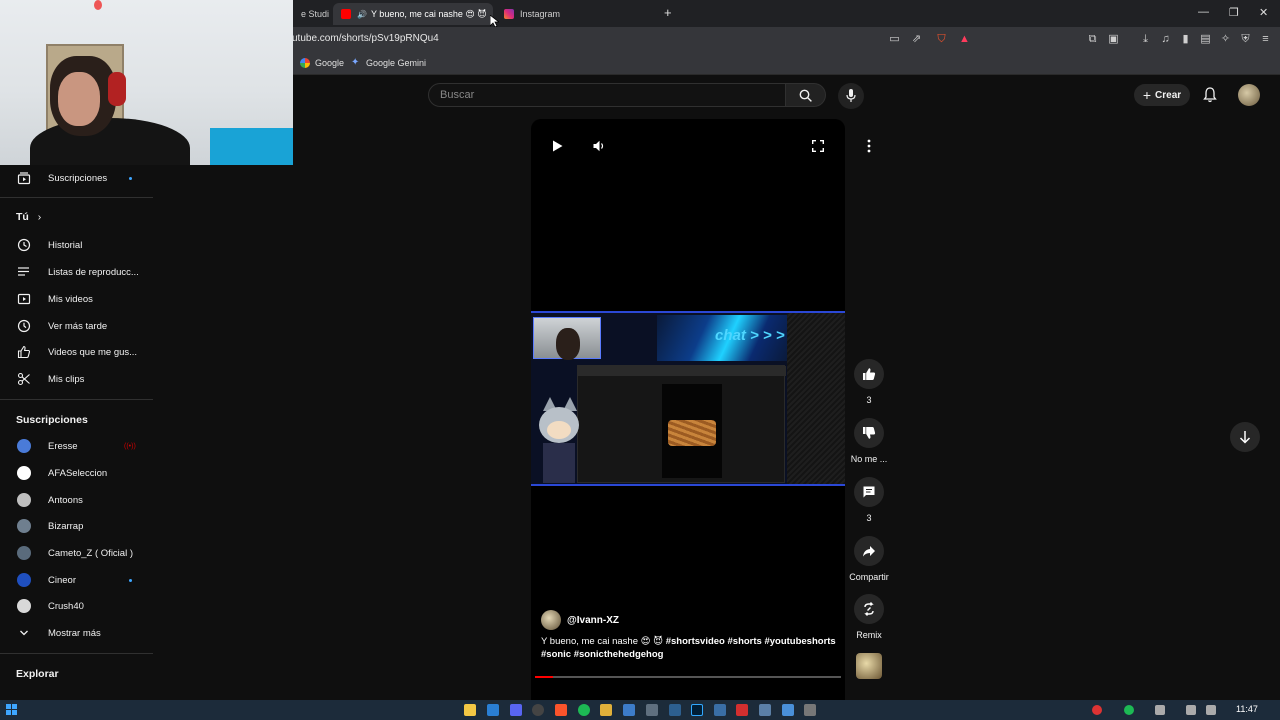 The height and width of the screenshot is (720, 1280). I want to click on dislike-button, so click(869, 433).